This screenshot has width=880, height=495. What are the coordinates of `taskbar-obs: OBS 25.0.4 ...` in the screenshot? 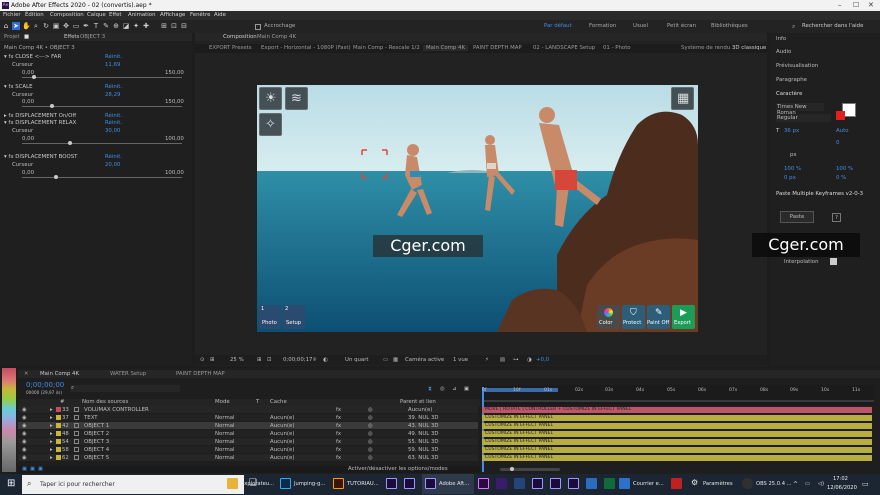 It's located at (774, 484).